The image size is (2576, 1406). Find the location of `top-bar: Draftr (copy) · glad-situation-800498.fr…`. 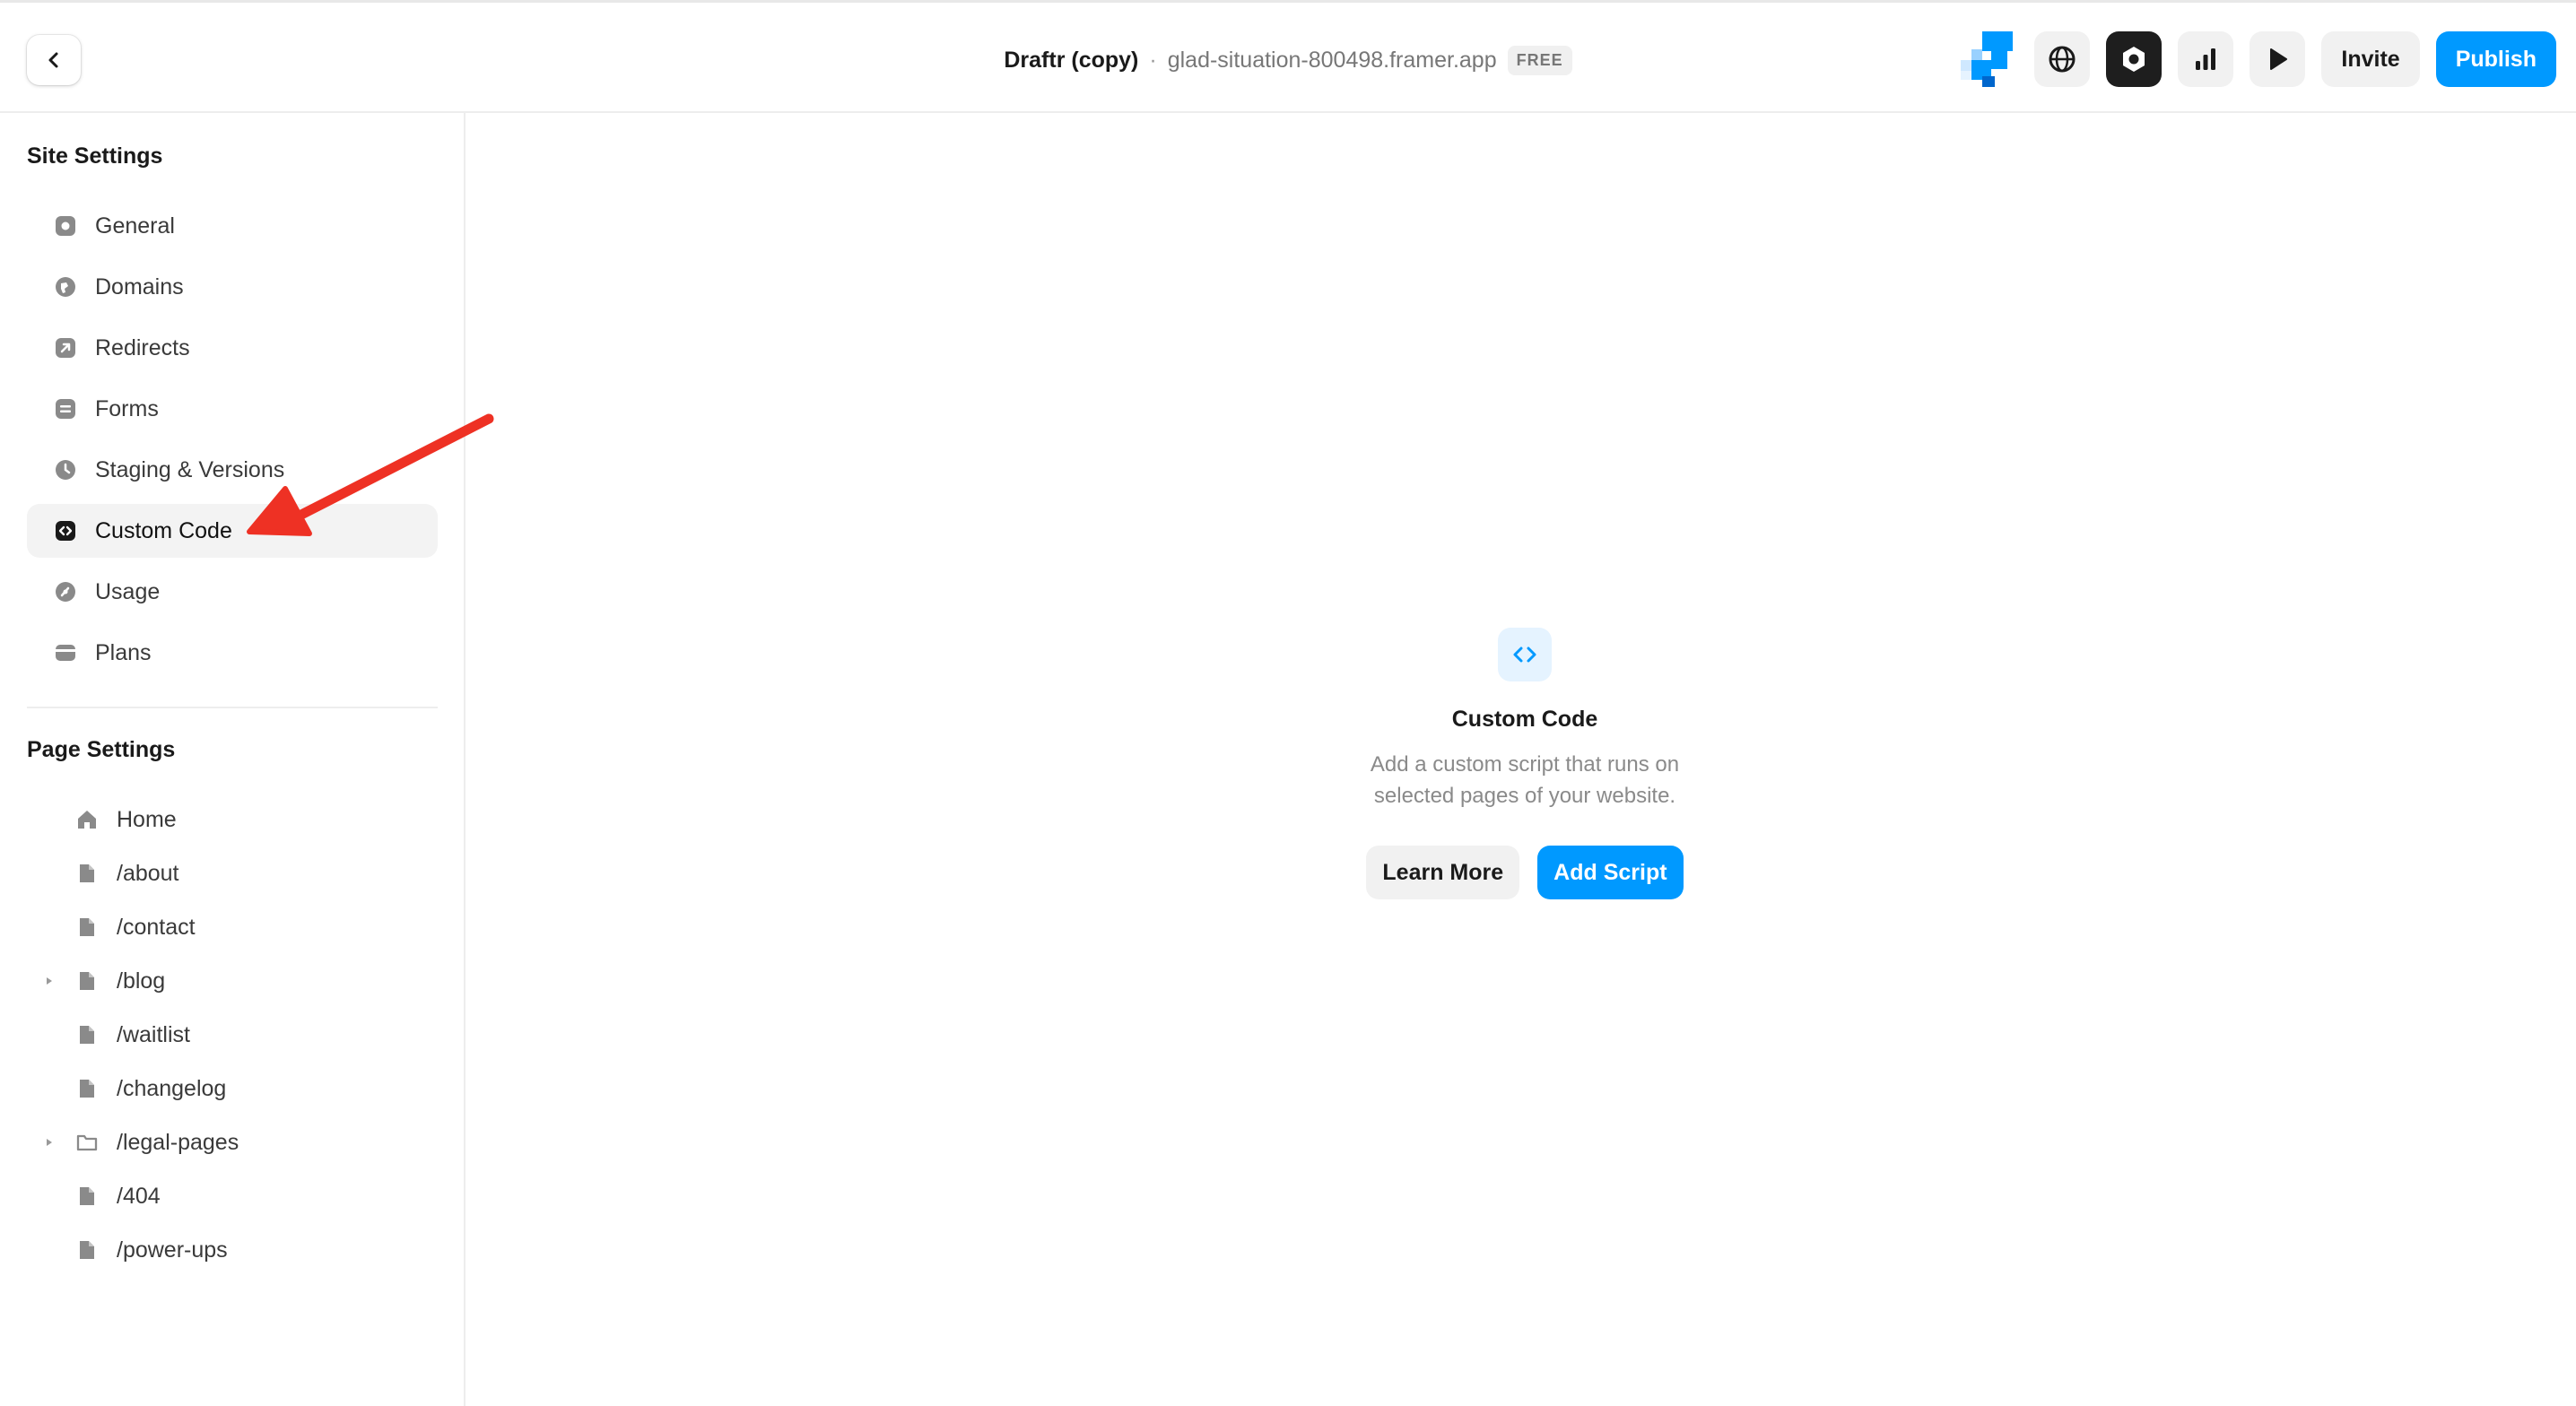

top-bar: Draftr (copy) · glad-situation-800498.fr… is located at coordinates (1288, 56).